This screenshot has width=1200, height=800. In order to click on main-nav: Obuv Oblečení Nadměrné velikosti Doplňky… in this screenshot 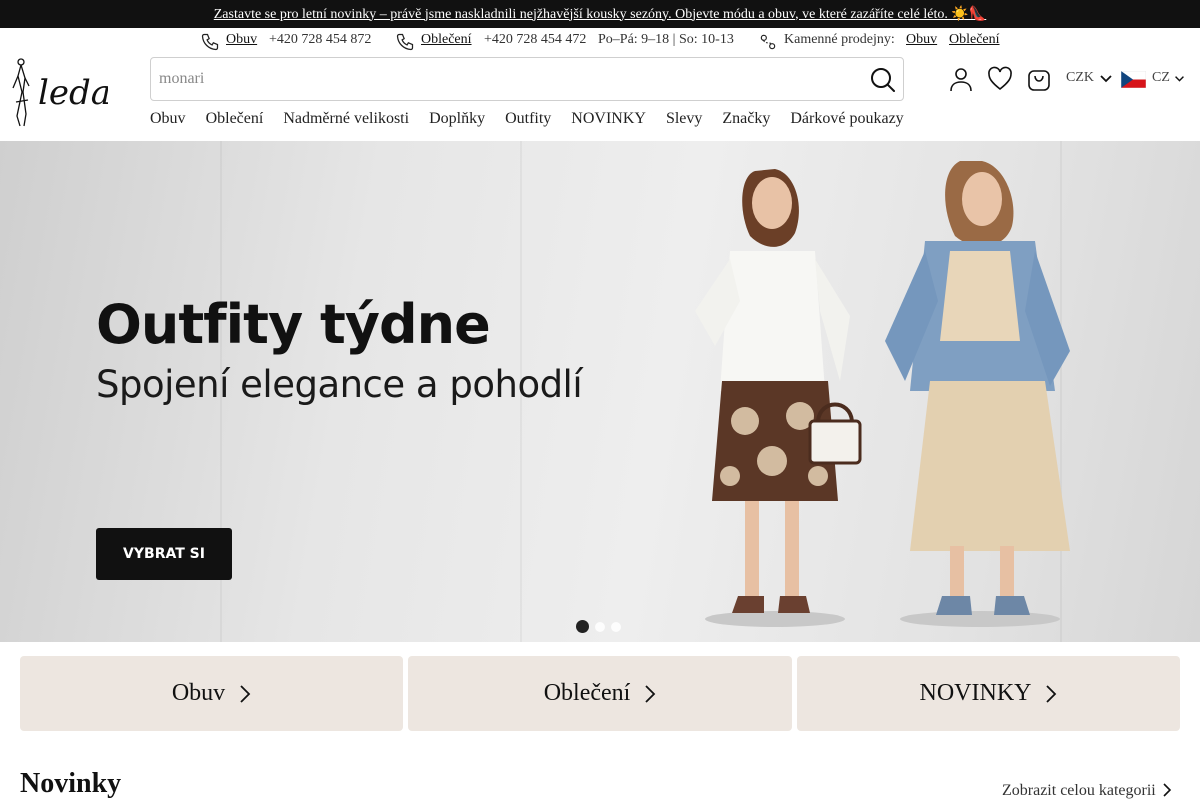, I will do `click(537, 120)`.